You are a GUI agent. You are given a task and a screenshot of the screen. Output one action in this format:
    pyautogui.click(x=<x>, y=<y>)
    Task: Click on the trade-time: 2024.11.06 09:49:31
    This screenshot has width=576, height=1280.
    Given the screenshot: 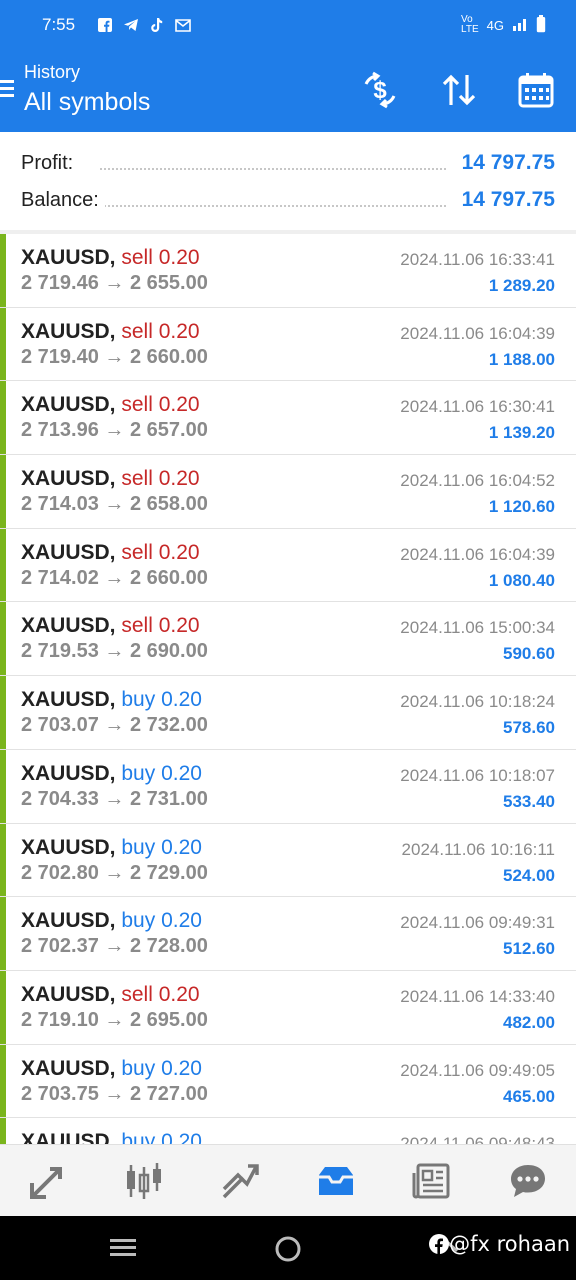 What is the action you would take?
    pyautogui.click(x=477, y=923)
    